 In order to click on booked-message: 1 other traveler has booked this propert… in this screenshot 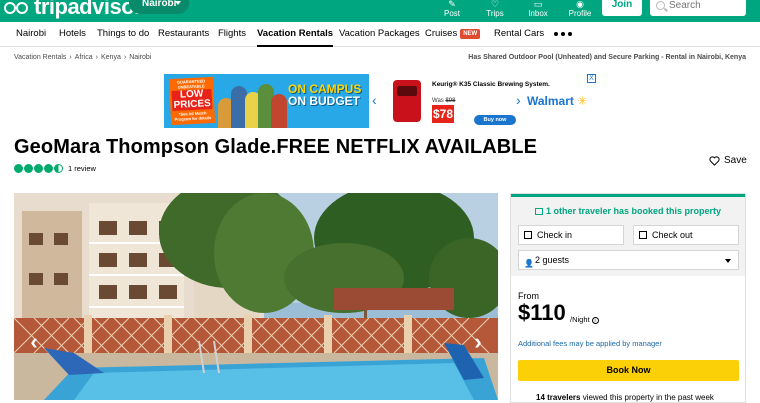, I will do `click(628, 211)`.